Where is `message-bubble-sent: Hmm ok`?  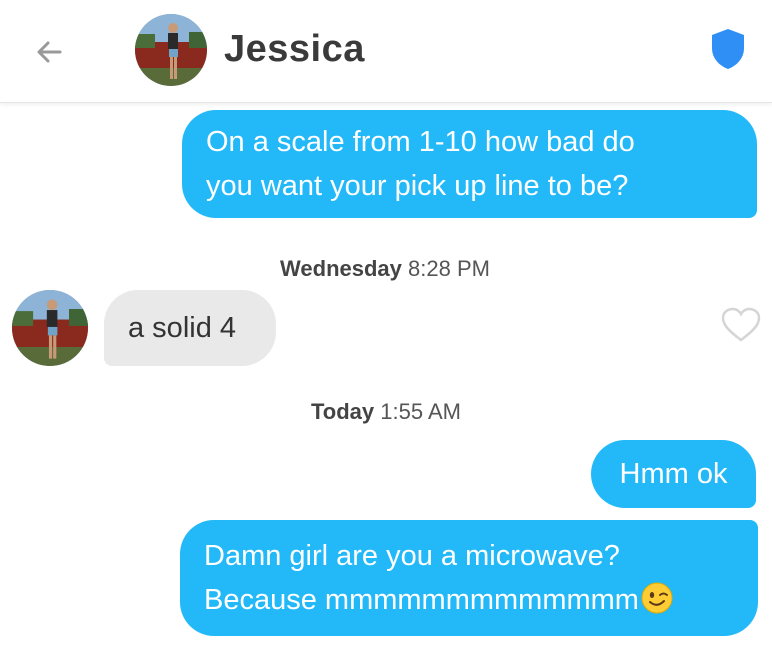
message-bubble-sent: Hmm ok is located at coordinates (673, 474).